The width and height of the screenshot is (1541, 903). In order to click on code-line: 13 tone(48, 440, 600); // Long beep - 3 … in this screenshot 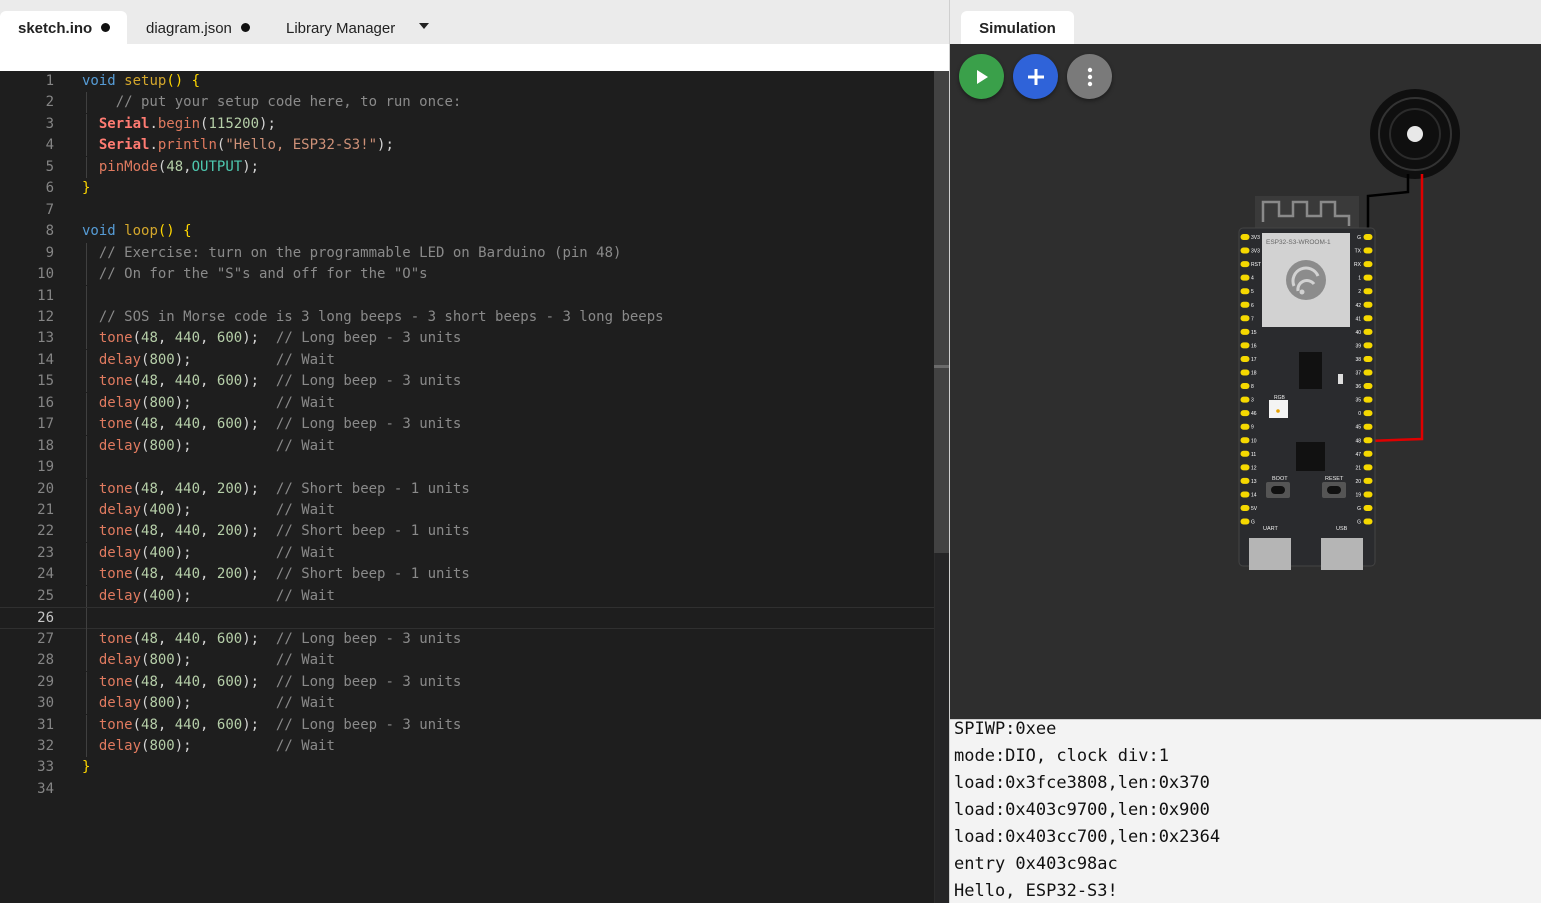, I will do `click(474, 339)`.